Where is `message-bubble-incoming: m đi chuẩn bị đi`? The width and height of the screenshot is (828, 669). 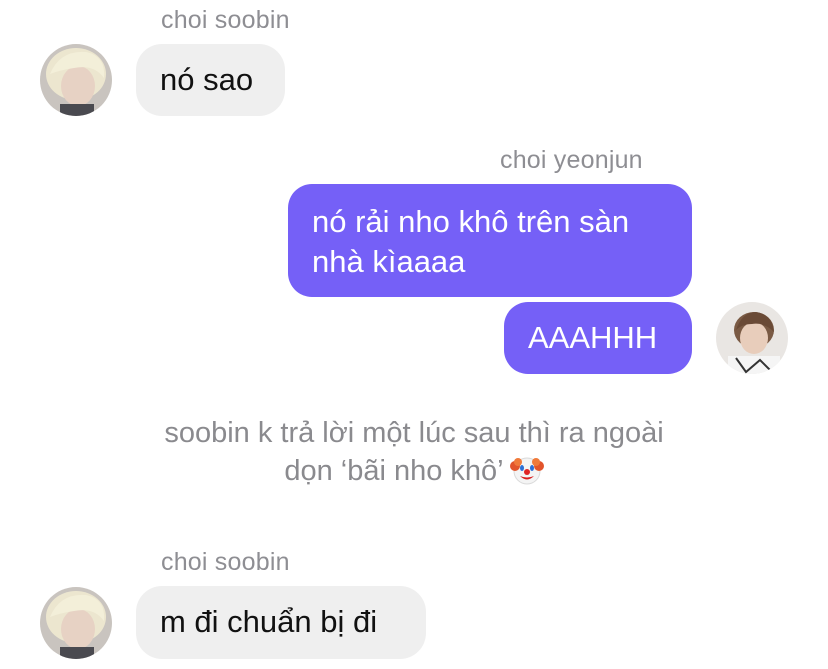
message-bubble-incoming: m đi chuẩn bị đi is located at coordinates (281, 622).